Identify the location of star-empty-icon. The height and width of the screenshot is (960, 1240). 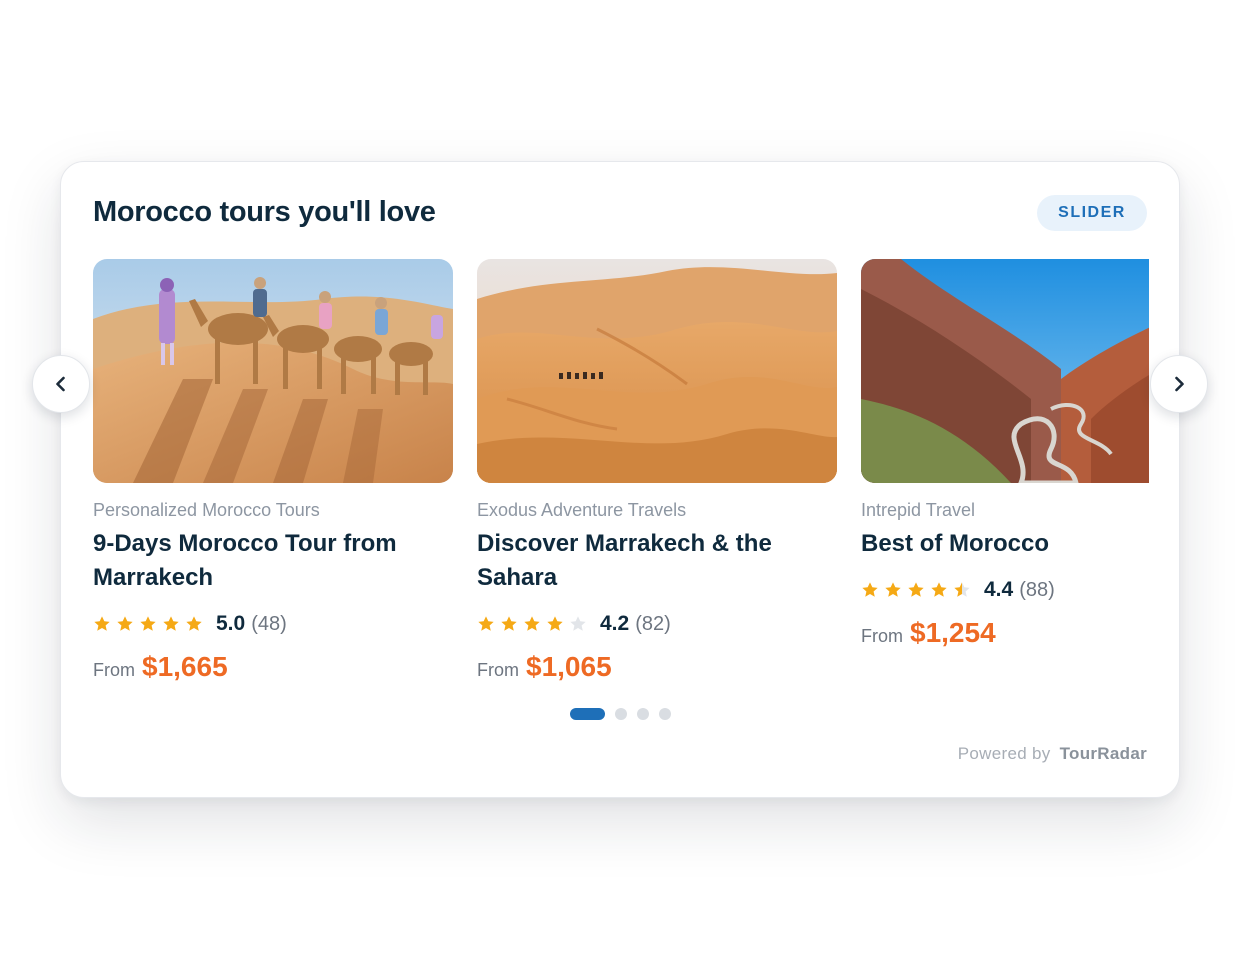
(578, 623).